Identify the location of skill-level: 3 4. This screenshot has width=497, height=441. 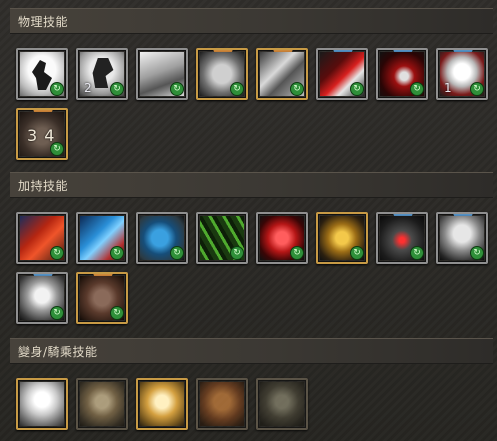
(41, 135).